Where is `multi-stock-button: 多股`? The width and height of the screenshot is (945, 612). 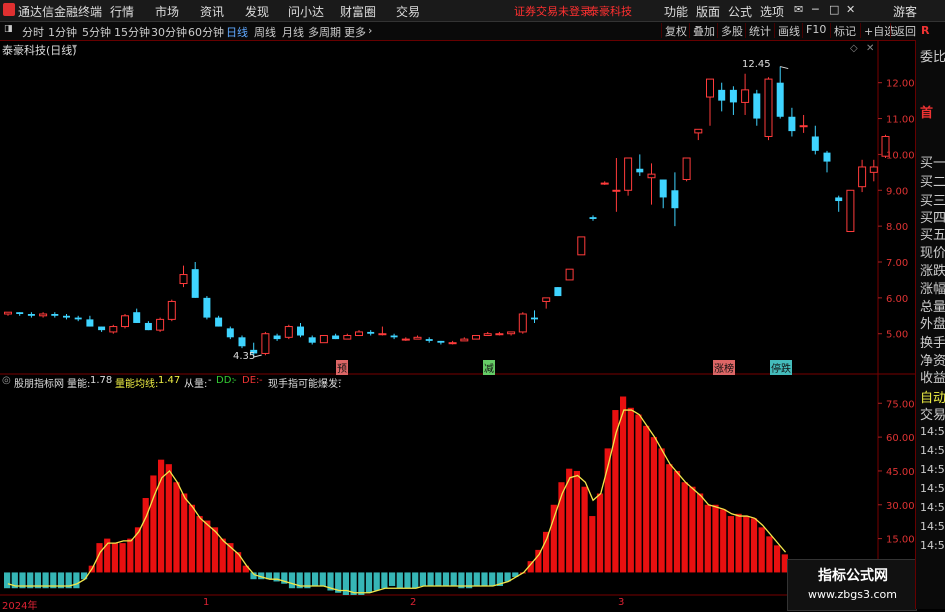
multi-stock-button: 多股 is located at coordinates (730, 30).